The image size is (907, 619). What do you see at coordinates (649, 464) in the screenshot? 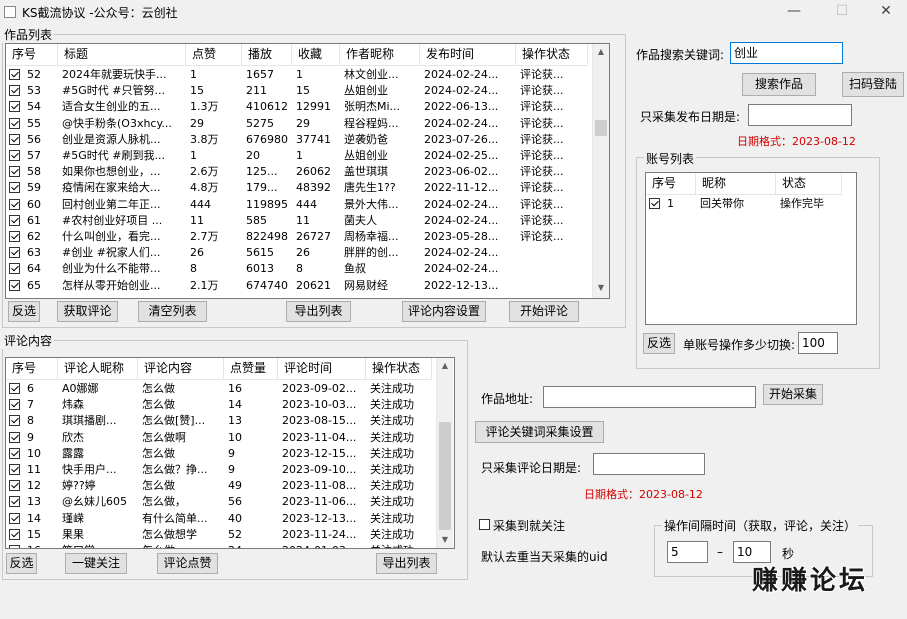
I see `comment-date-input` at bounding box center [649, 464].